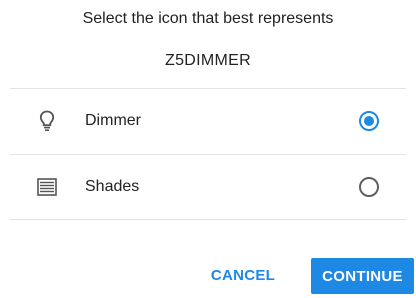  I want to click on option-label: Shades, so click(112, 186).